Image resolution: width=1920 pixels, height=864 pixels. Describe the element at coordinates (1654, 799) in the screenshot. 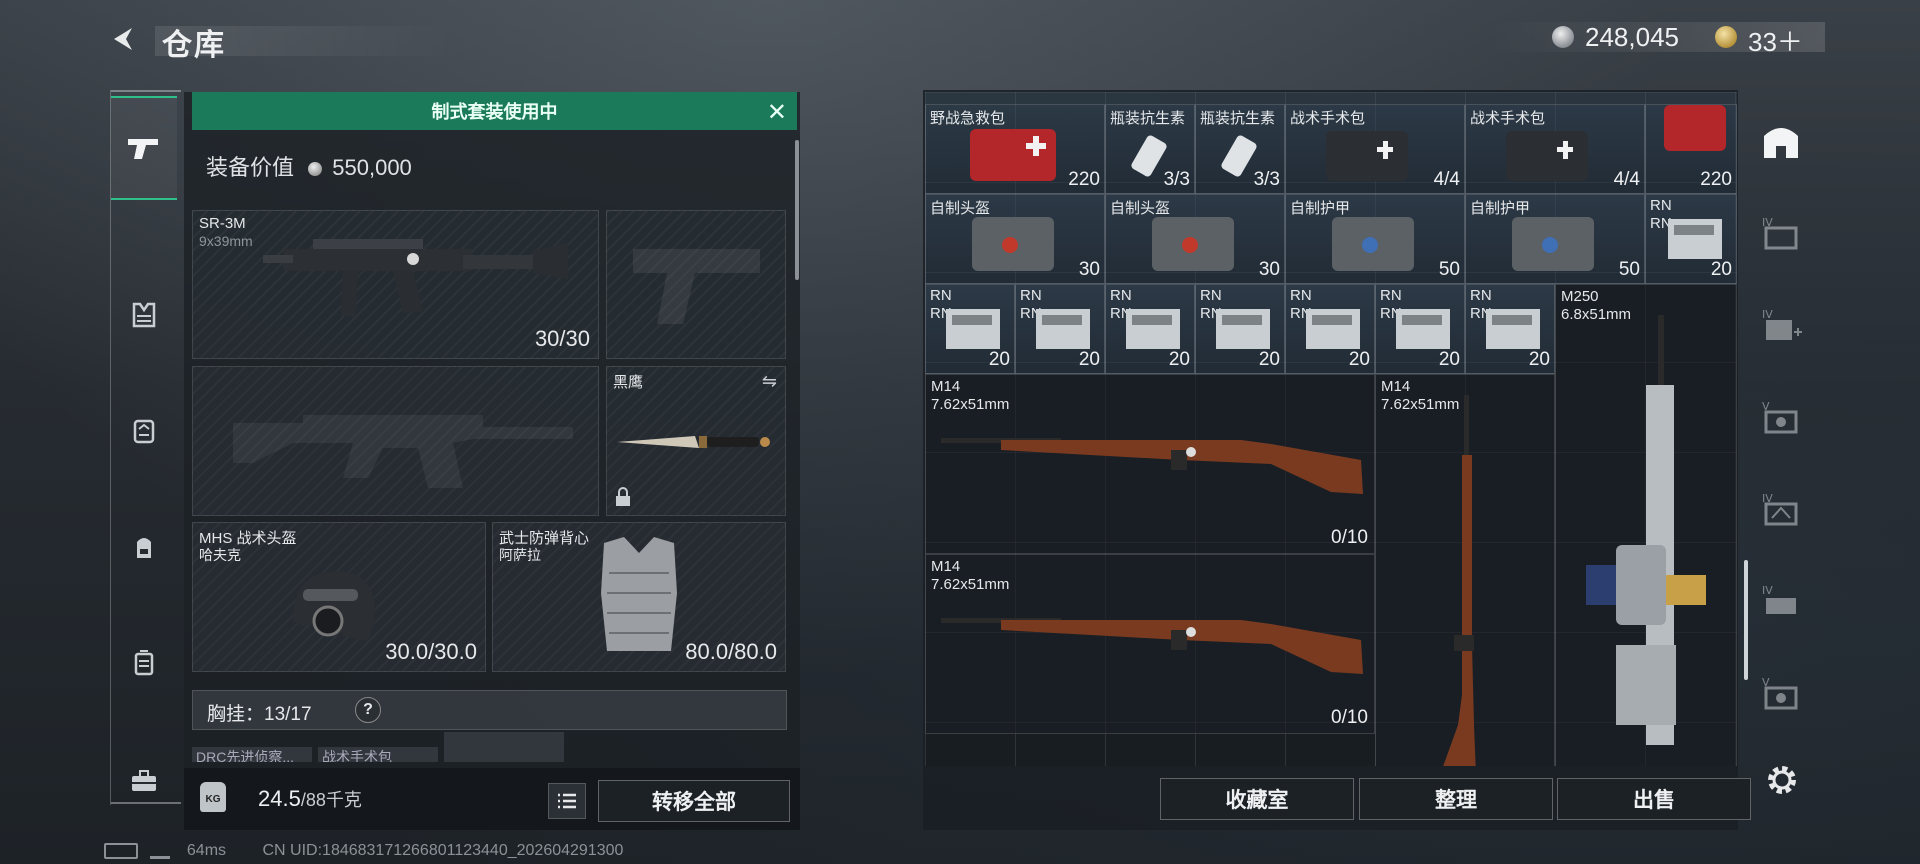

I see `sell-button: 出售` at that location.